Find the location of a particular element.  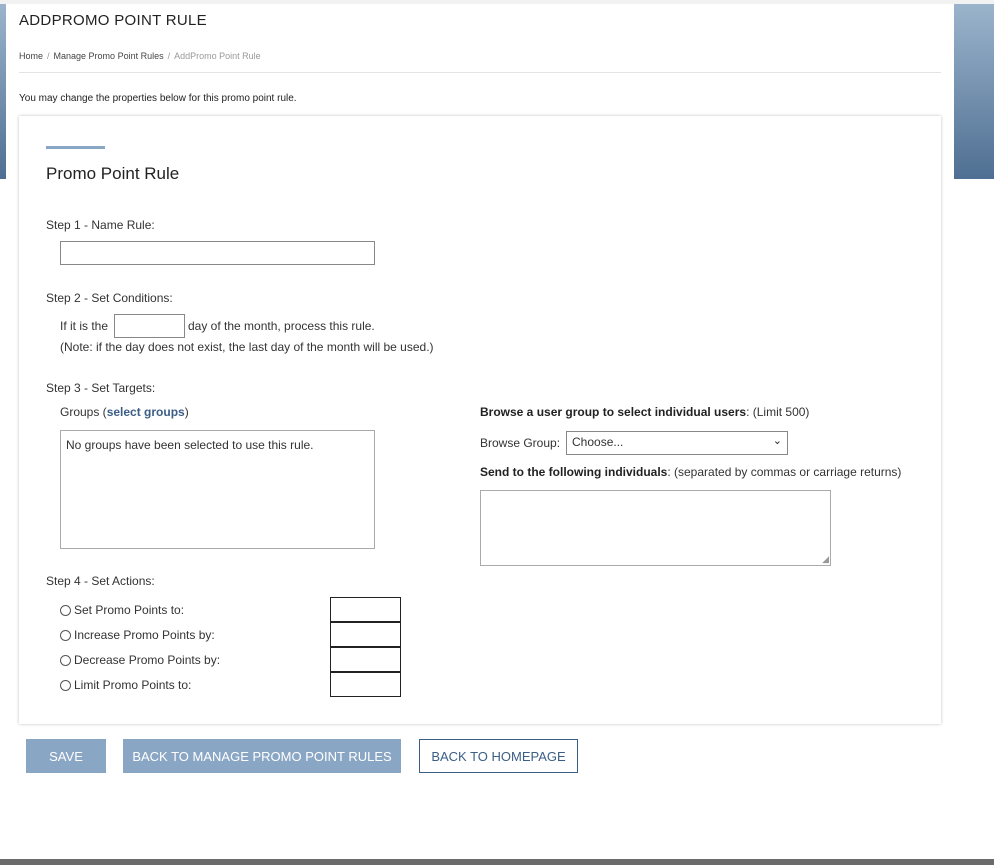

individuals-textarea: ◢ is located at coordinates (655, 528).